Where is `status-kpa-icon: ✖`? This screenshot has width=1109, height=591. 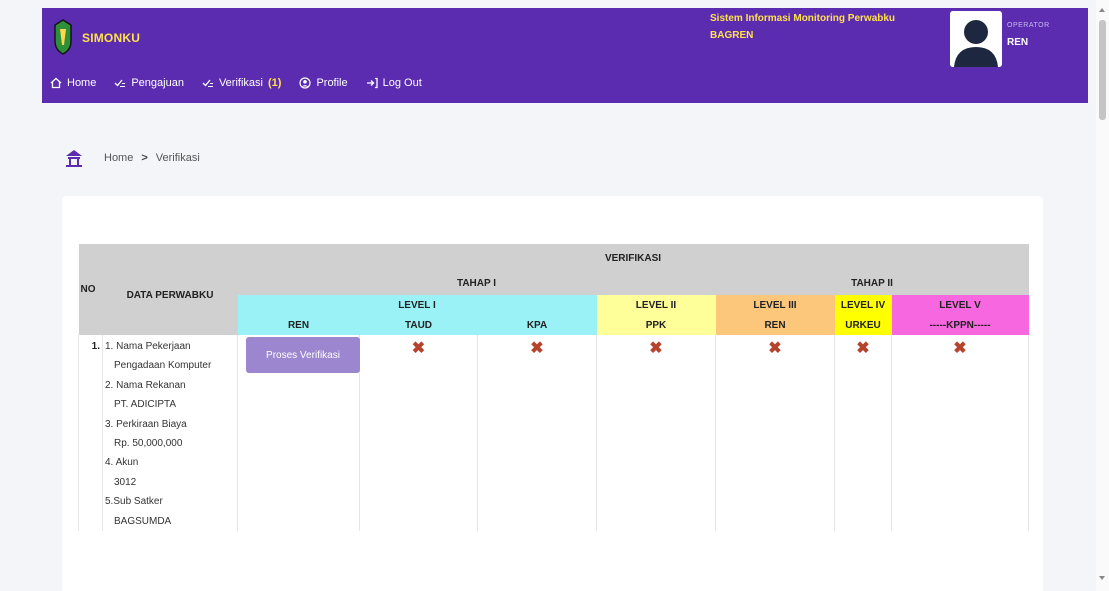 status-kpa-icon: ✖ is located at coordinates (537, 433).